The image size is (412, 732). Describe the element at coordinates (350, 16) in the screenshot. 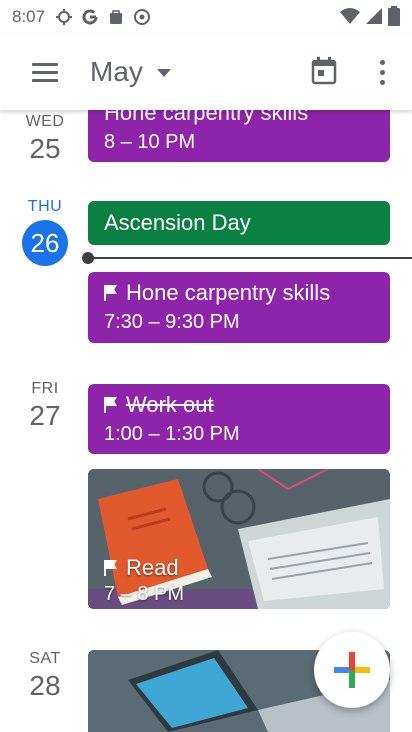

I see `wifi-icon` at that location.